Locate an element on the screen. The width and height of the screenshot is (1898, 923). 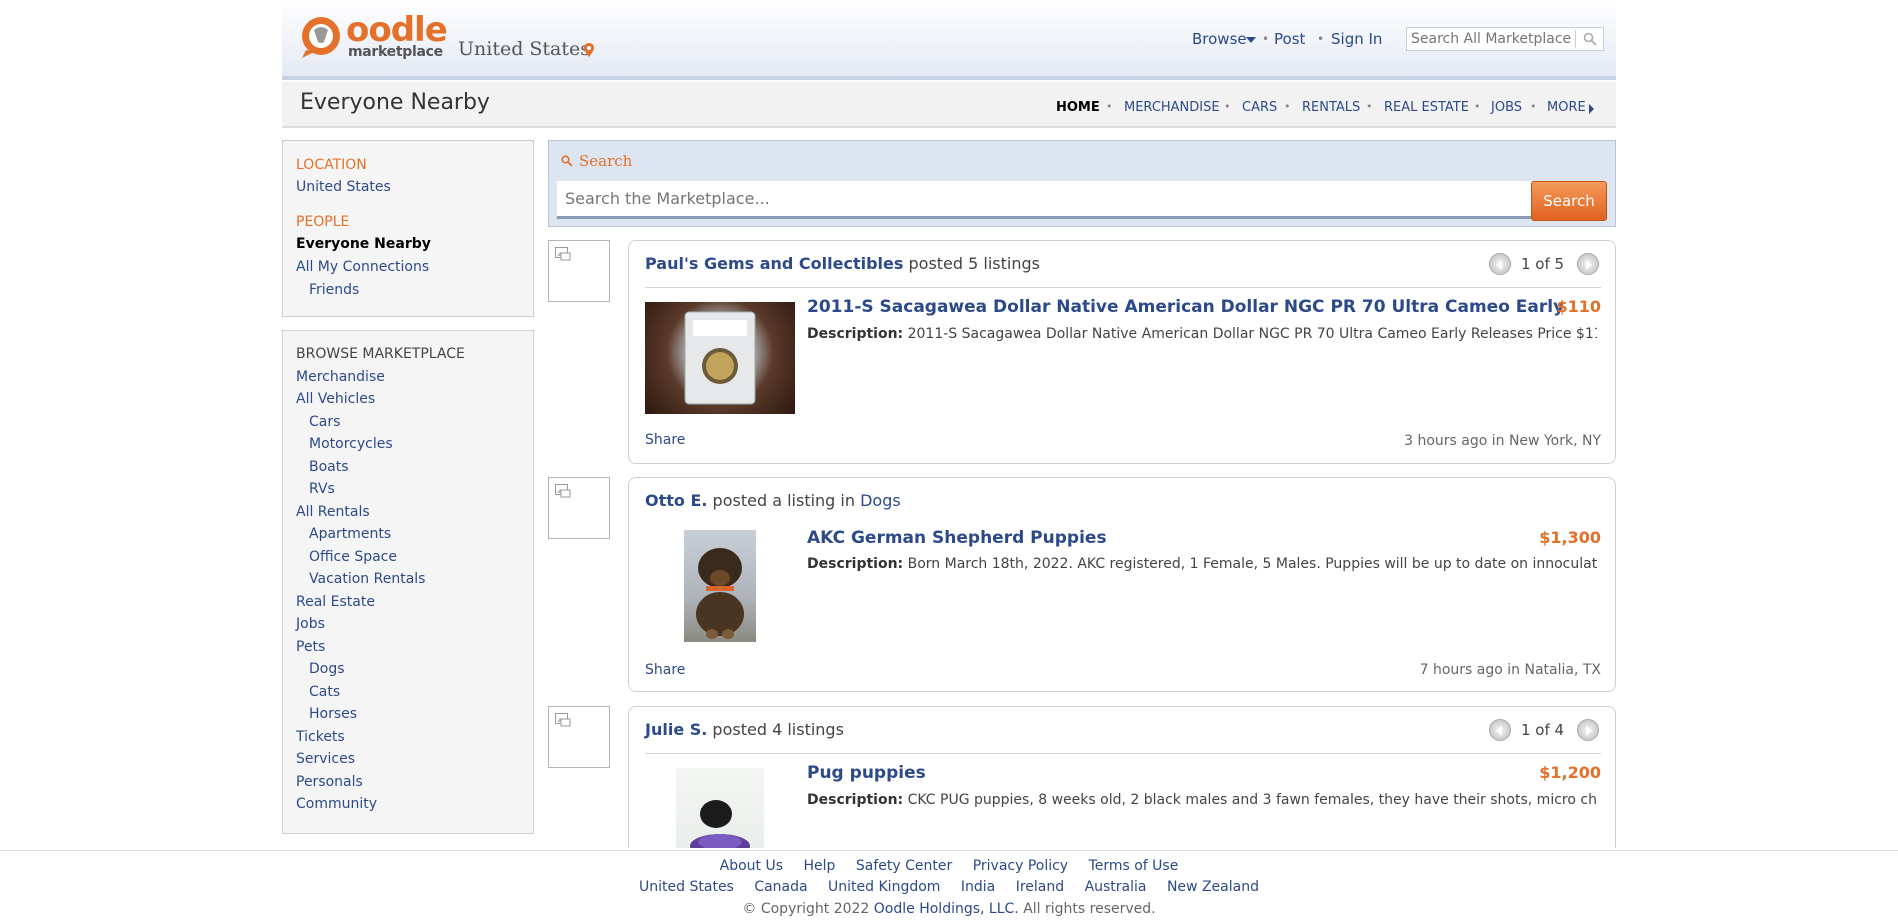
image-placeholder-icon is located at coordinates (563, 720).